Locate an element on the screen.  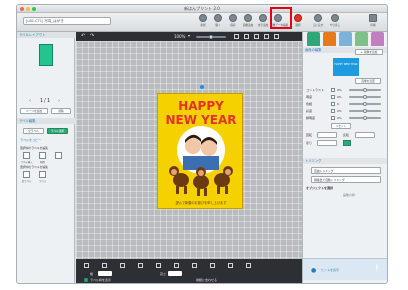
highlight-box is located at coordinates (281, 18).